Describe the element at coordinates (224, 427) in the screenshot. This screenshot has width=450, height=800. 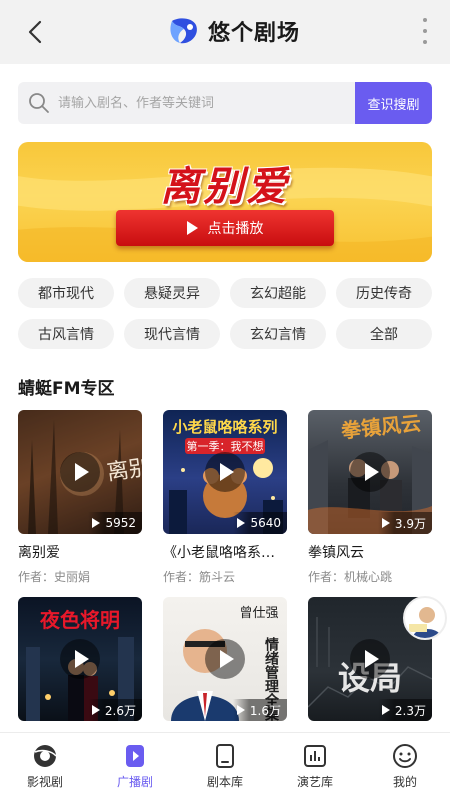
I see `cover-title-text: 小老鼠咯咯系列` at that location.